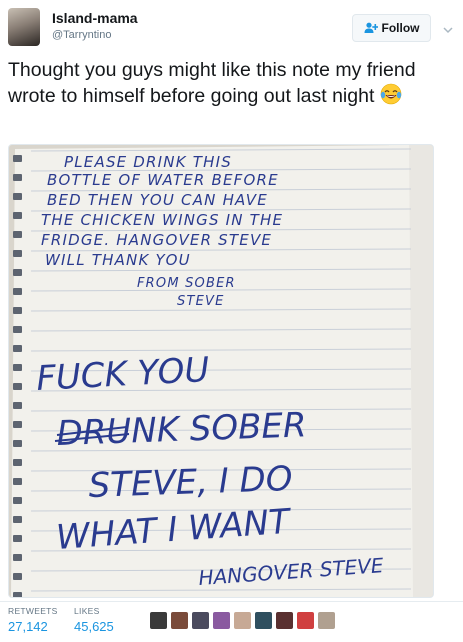  Describe the element at coordinates (231, 601) in the screenshot. I see `divider` at that location.